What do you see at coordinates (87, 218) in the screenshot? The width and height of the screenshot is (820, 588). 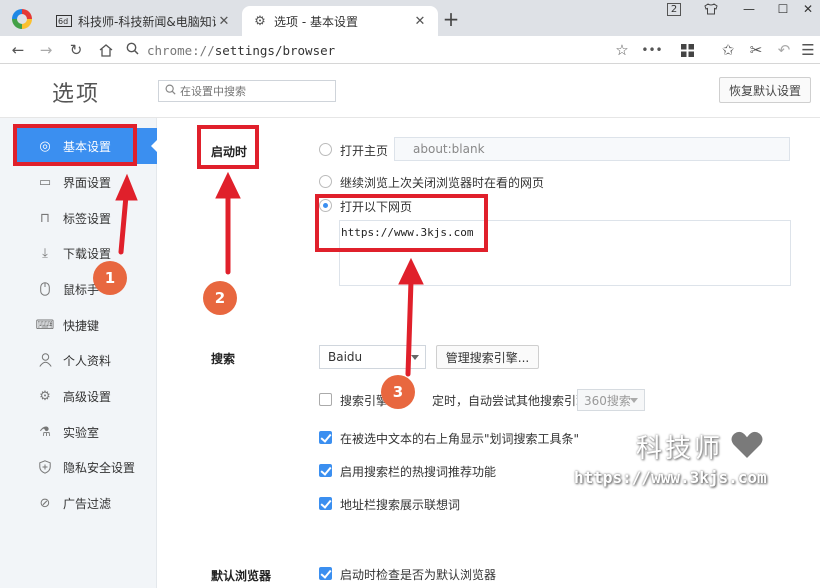 I see `sidebar-item-label: 标签设置` at bounding box center [87, 218].